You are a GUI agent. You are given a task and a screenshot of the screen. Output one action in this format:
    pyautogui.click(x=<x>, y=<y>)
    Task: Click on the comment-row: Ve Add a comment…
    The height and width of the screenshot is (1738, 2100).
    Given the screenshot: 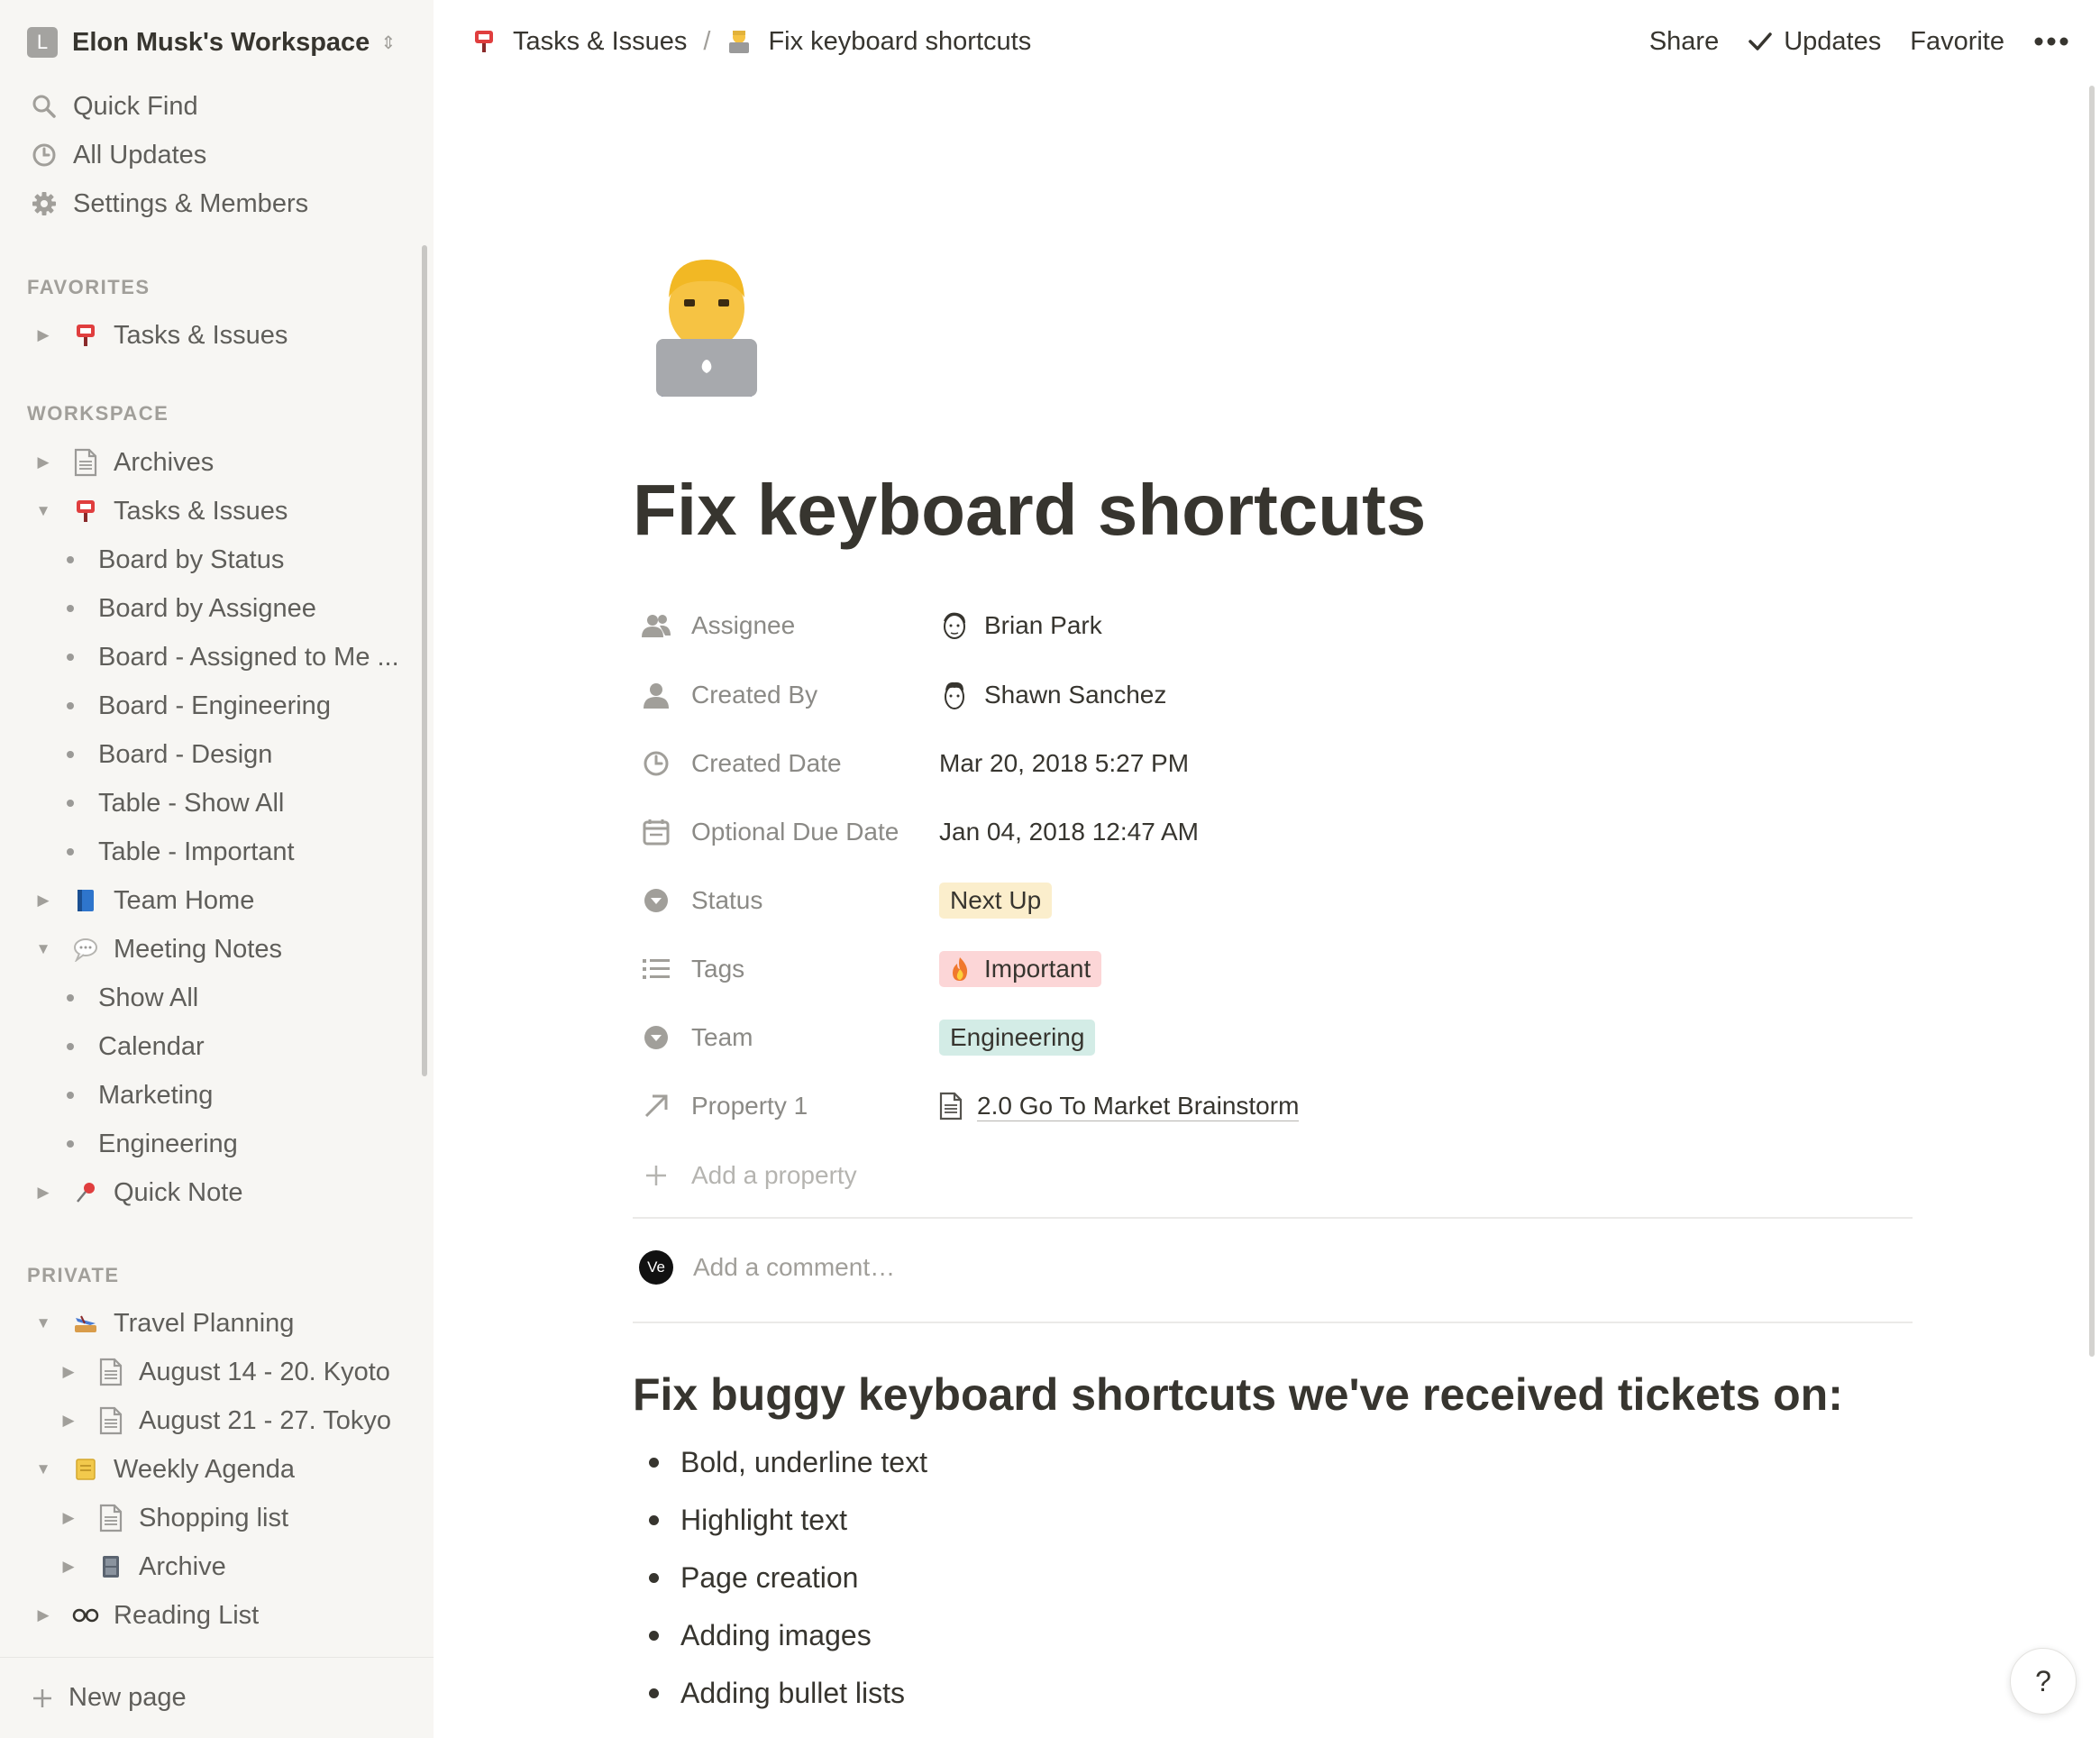 What is the action you would take?
    pyautogui.click(x=764, y=1267)
    